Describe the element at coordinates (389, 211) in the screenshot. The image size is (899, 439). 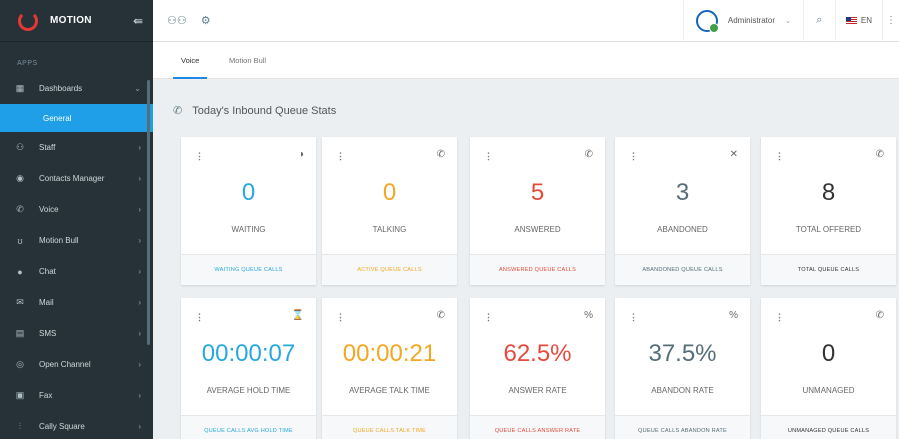
I see `stat-card-talking: ⋮ ✆ 0 TALKING ACTIVE QUEUE CALLS` at that location.